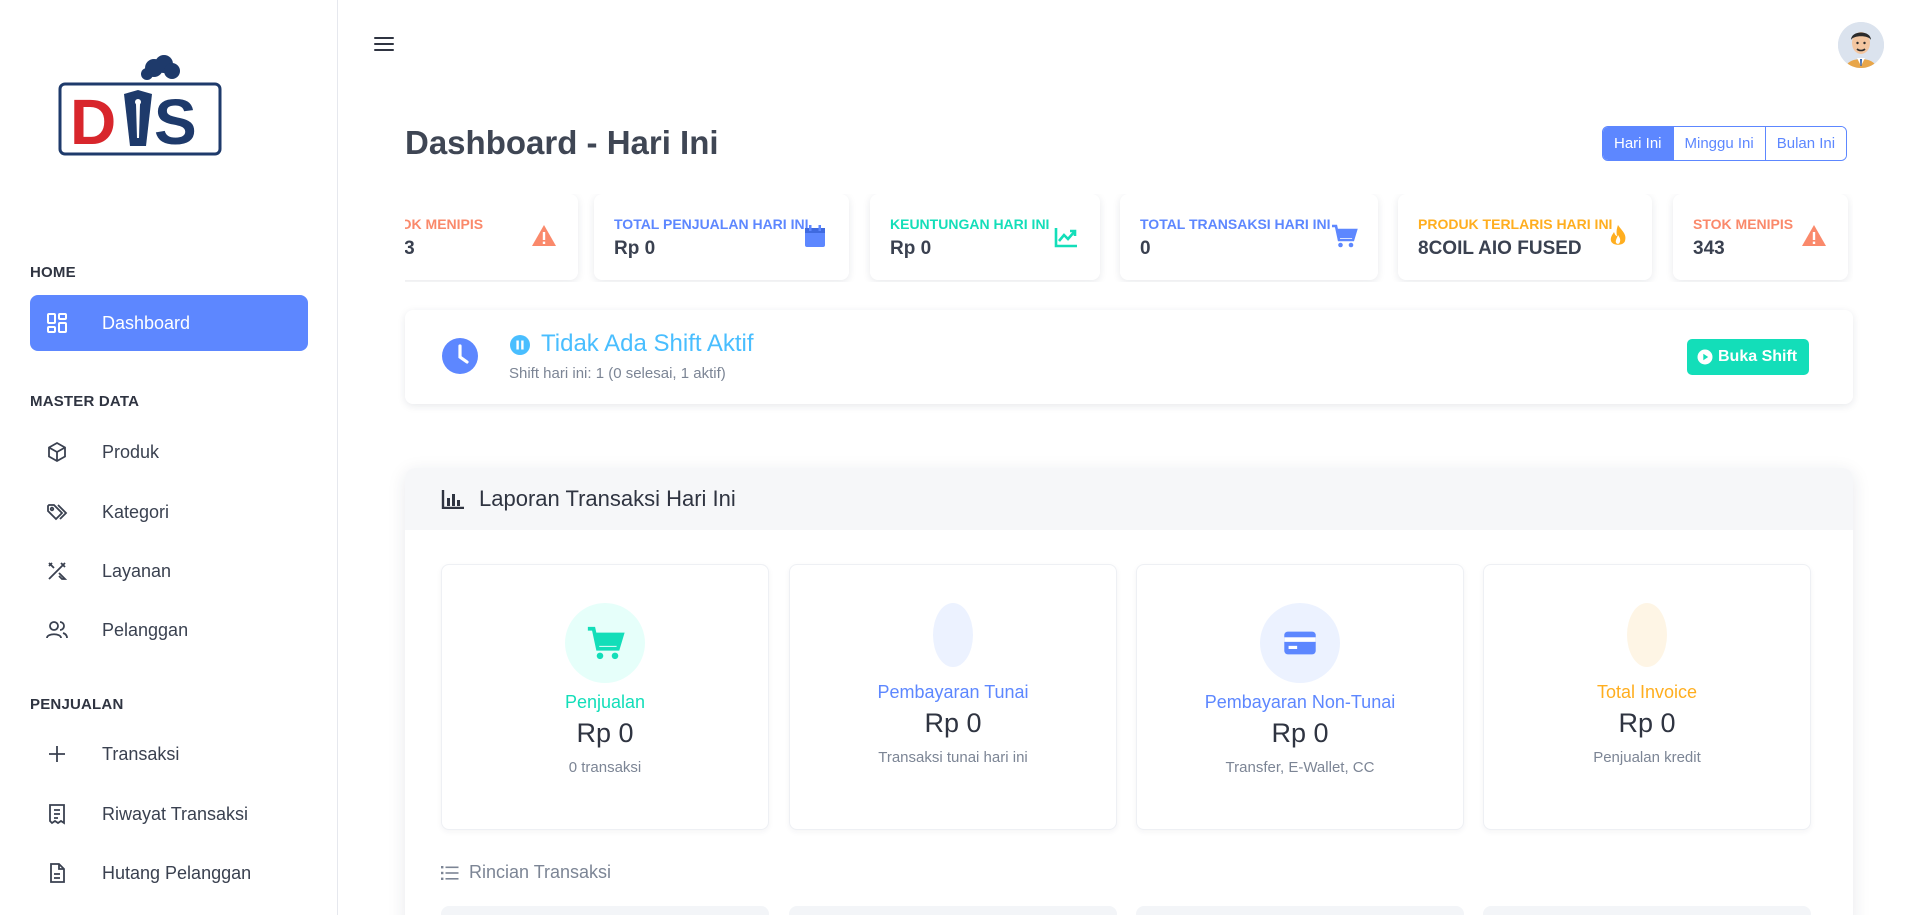  What do you see at coordinates (1647, 692) in the screenshot?
I see `summary-label: Total Invoice` at bounding box center [1647, 692].